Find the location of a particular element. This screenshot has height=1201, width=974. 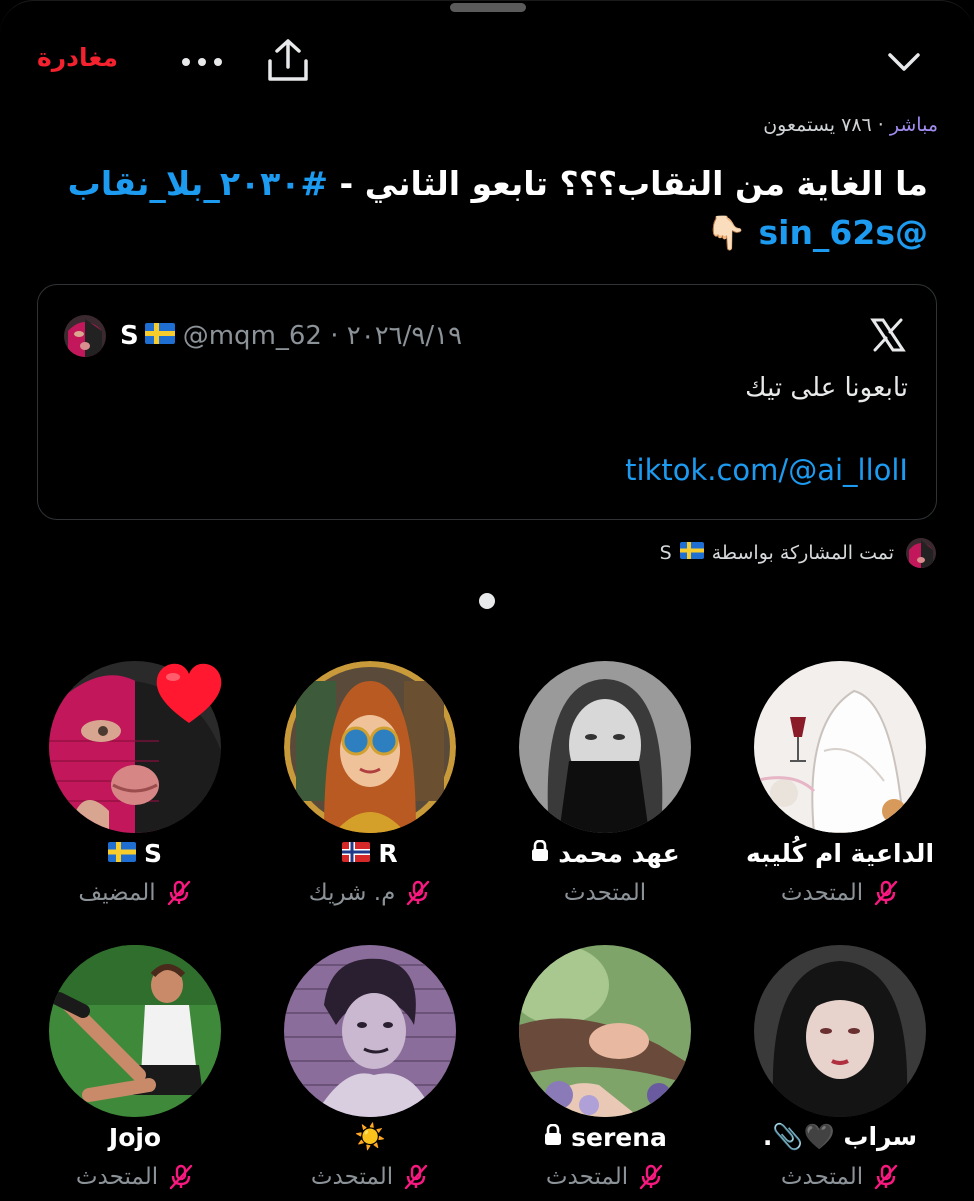

speaker: serena المتحدث is located at coordinates (605, 1073).